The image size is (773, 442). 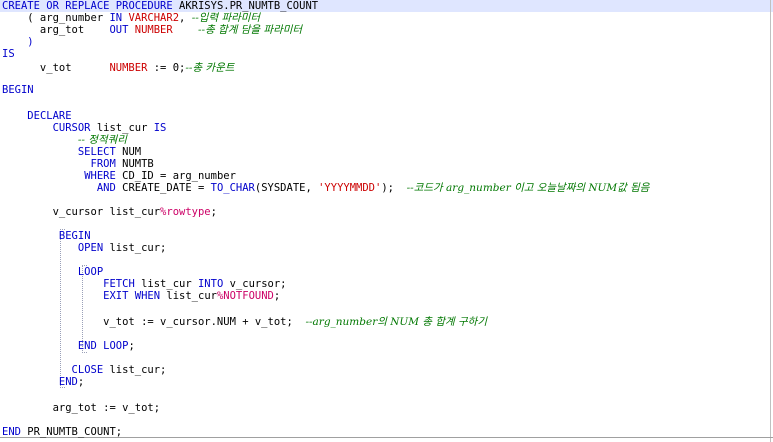 What do you see at coordinates (128, 152) in the screenshot?
I see `code-text: NUM` at bounding box center [128, 152].